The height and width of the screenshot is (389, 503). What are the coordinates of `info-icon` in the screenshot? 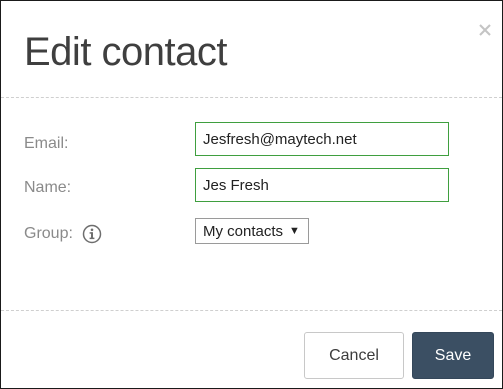 It's located at (92, 234).